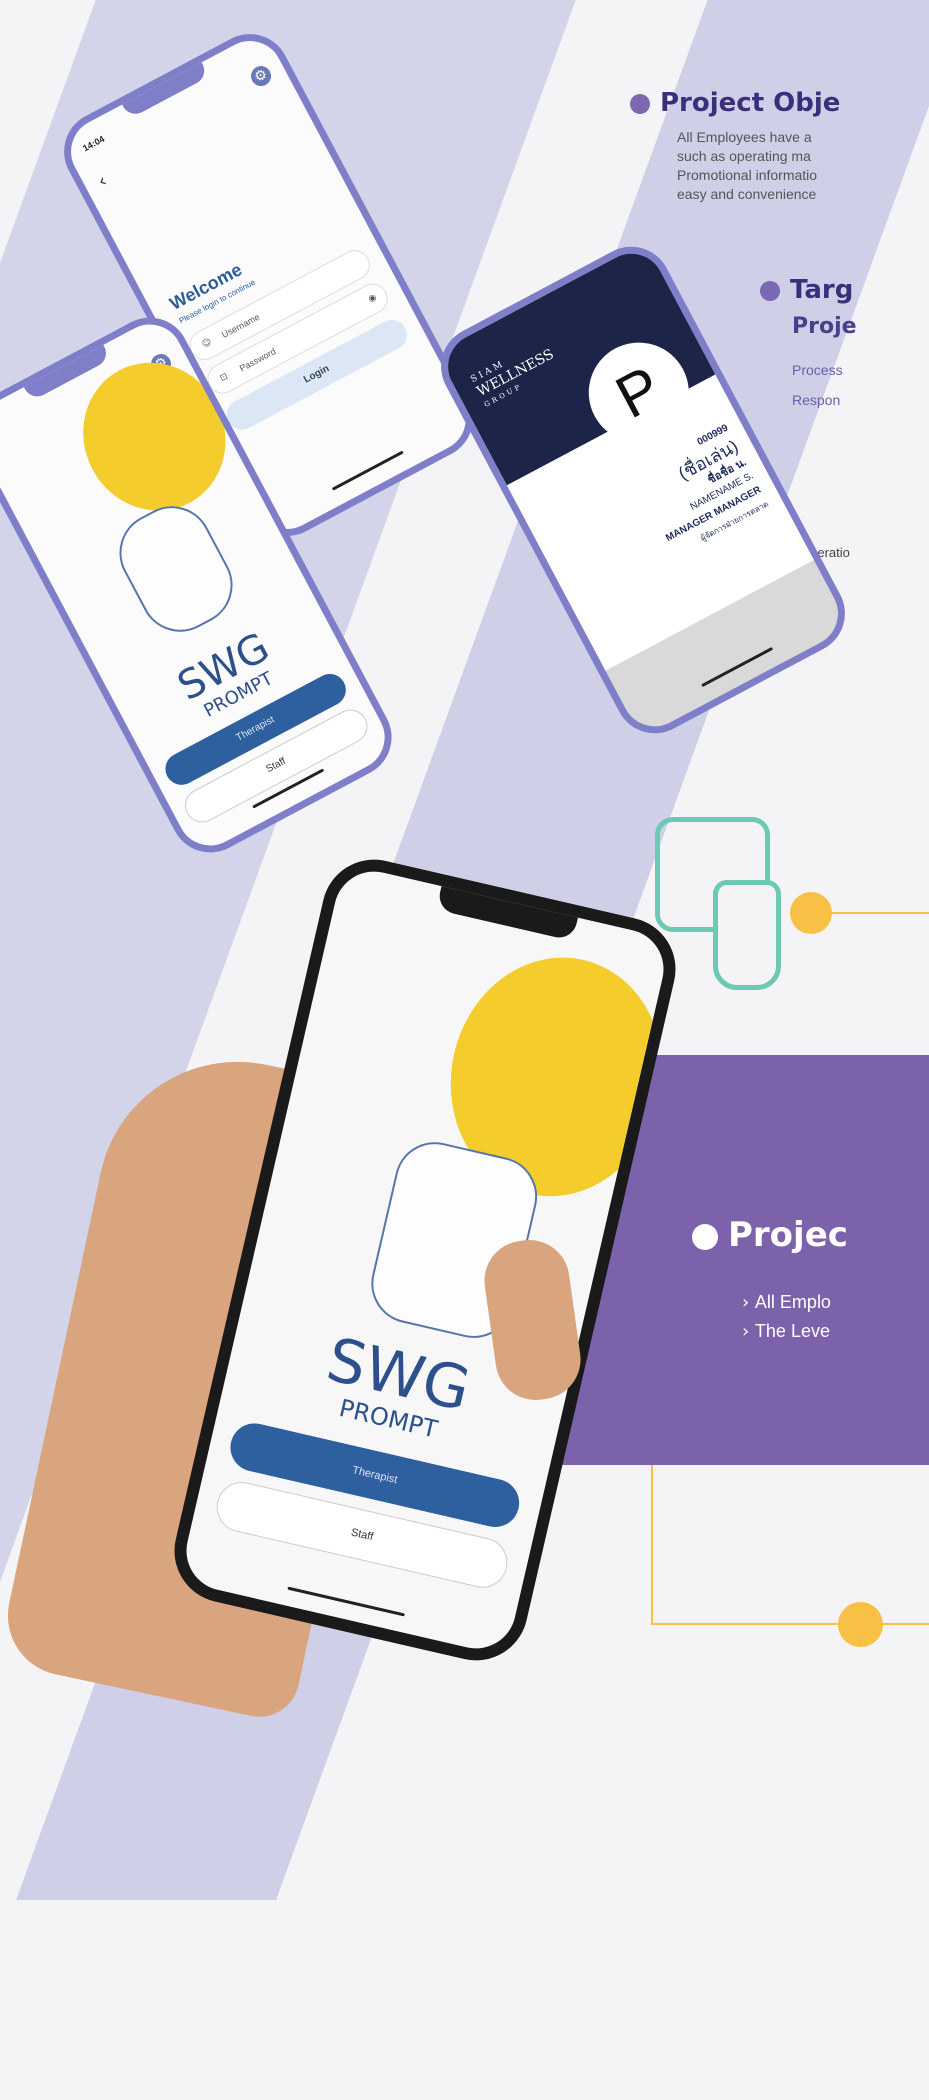 This screenshot has height=2100, width=929. What do you see at coordinates (786, 1331) in the screenshot?
I see `project-list-item: › The Leve` at bounding box center [786, 1331].